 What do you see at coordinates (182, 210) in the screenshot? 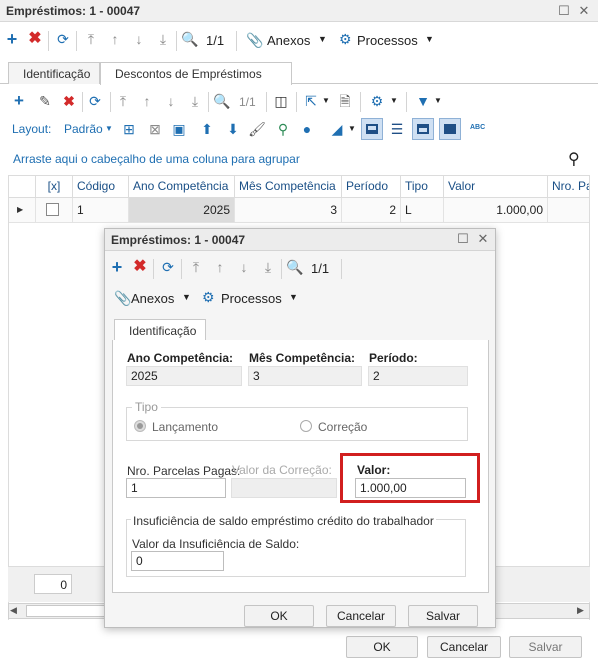
I see `row-ano: 2025` at bounding box center [182, 210].